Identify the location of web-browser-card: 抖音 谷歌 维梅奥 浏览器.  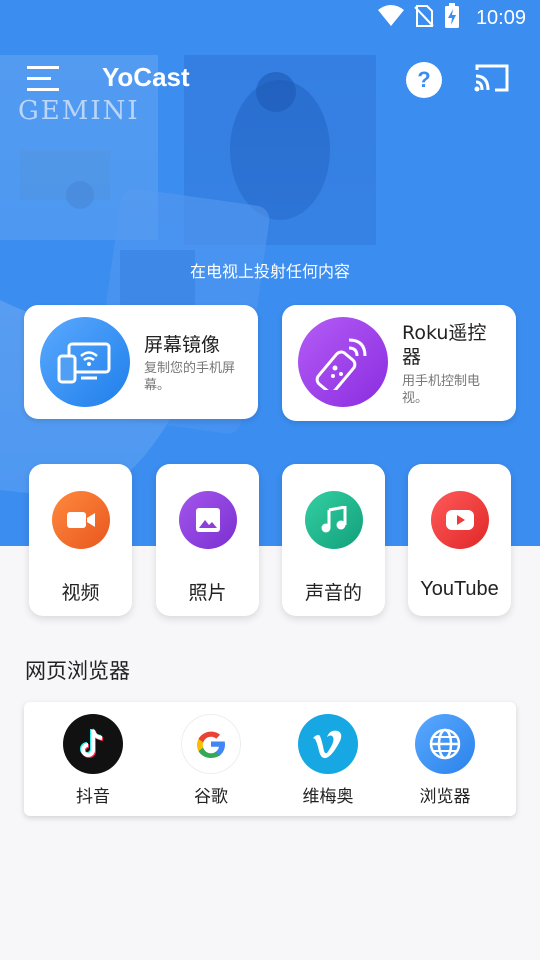
(270, 759).